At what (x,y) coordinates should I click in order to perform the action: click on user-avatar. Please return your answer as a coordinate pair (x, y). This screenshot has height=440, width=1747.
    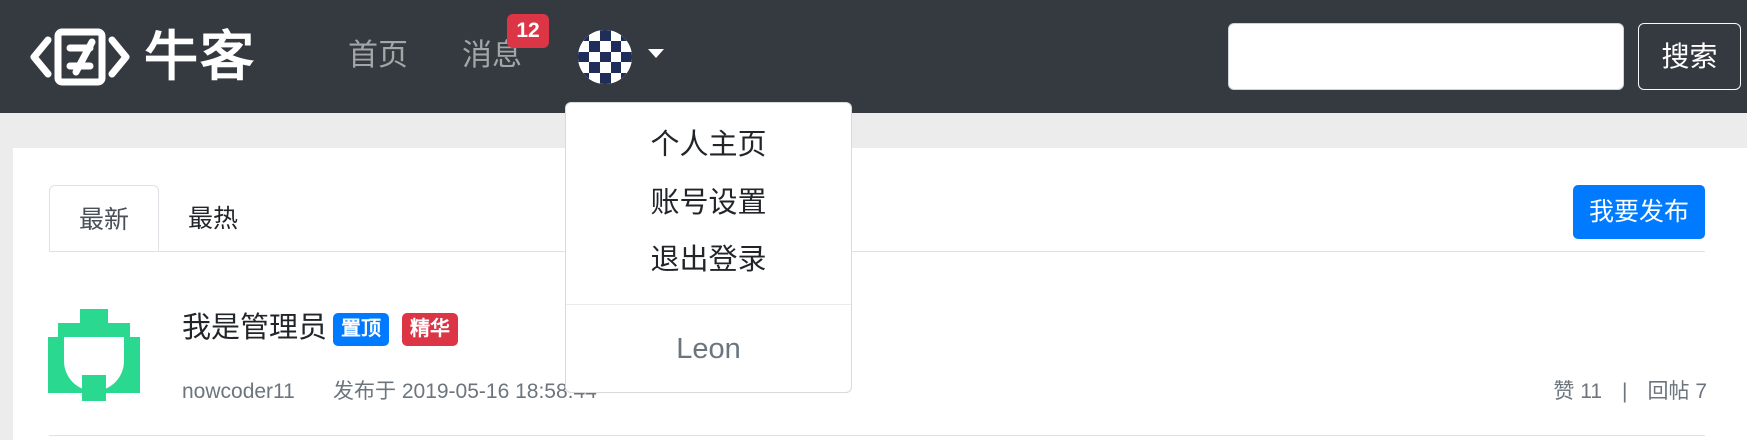
    Looking at the image, I should click on (605, 57).